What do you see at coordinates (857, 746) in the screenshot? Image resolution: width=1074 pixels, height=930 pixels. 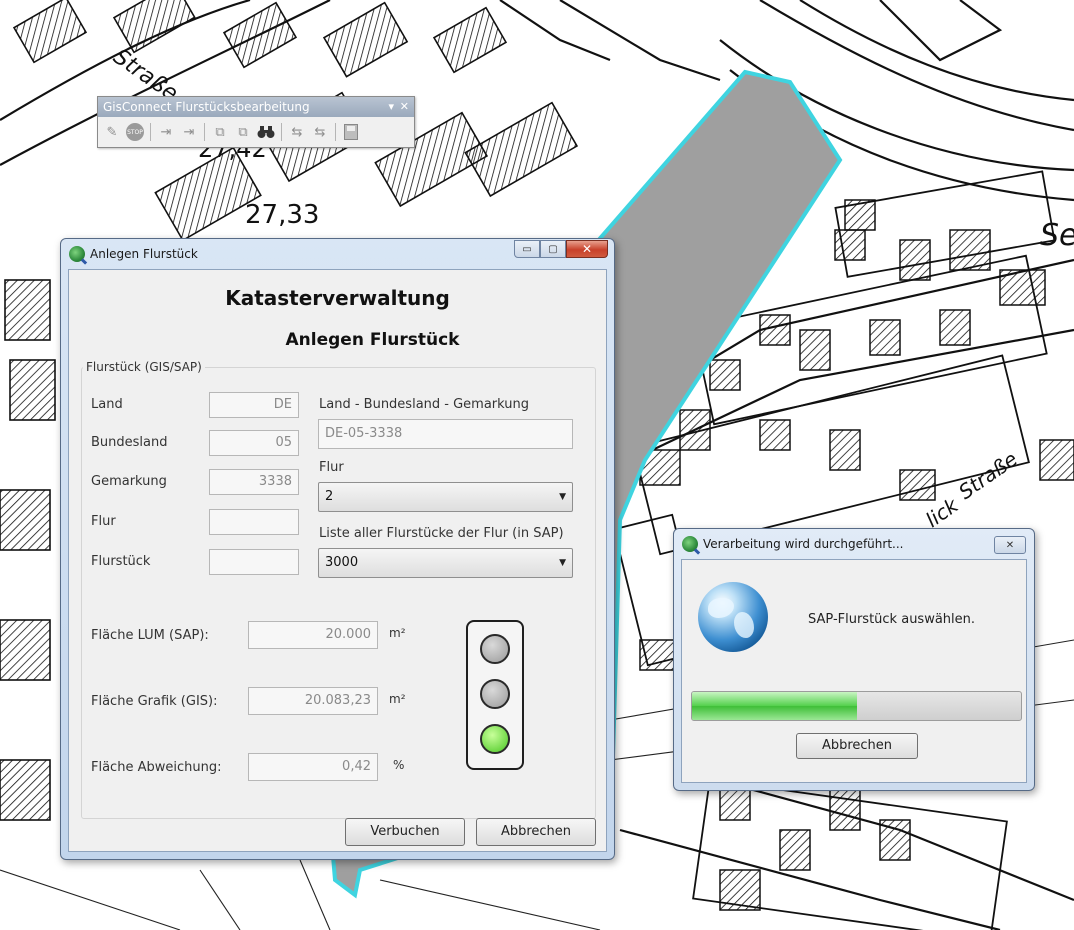 I see `cancel-button: Abbrechen` at bounding box center [857, 746].